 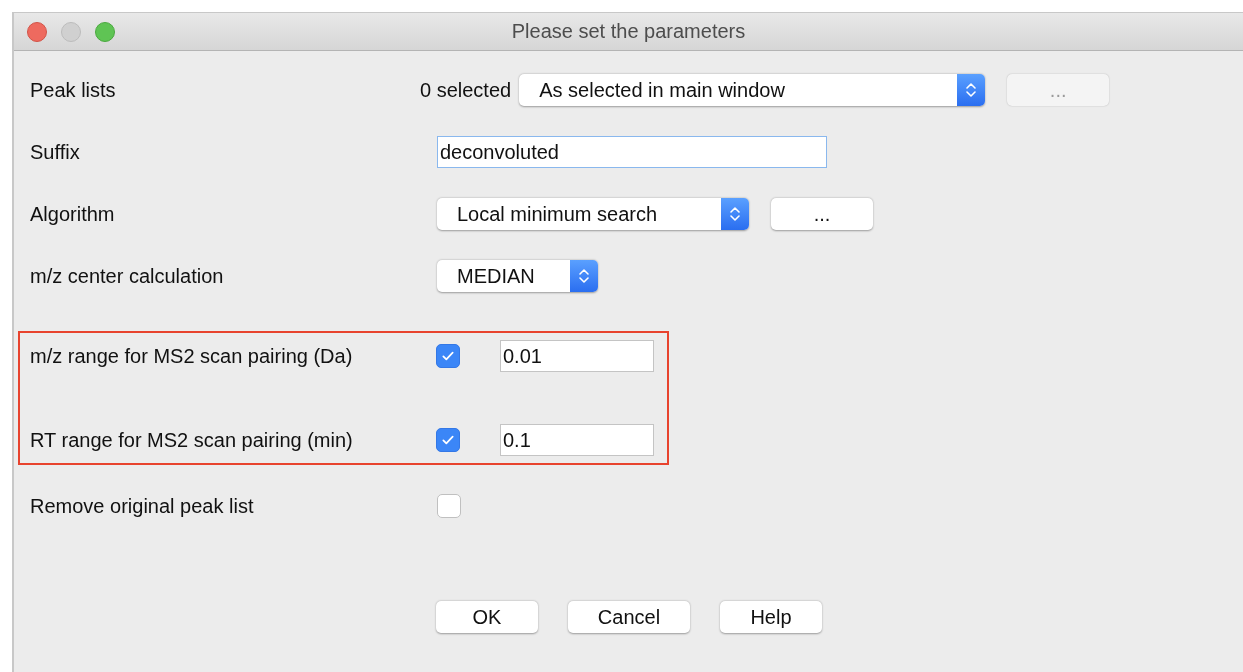 I want to click on parameter-label: Remove original peak list, so click(x=142, y=506).